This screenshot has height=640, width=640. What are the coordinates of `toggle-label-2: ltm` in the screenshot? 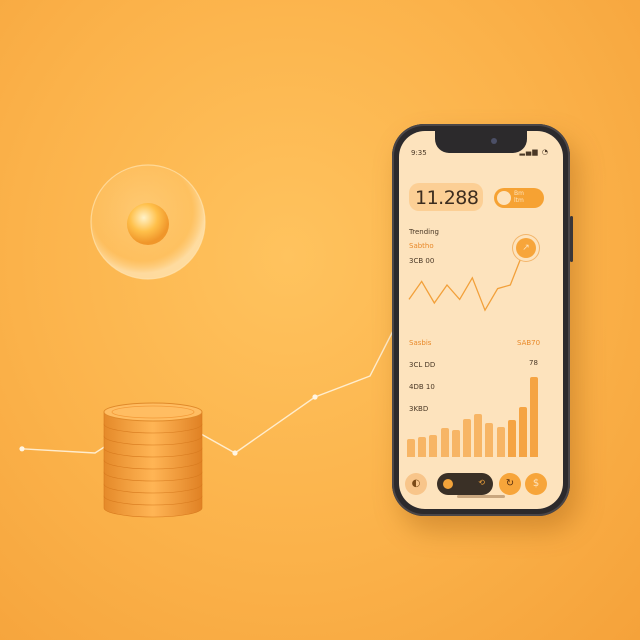 It's located at (519, 200).